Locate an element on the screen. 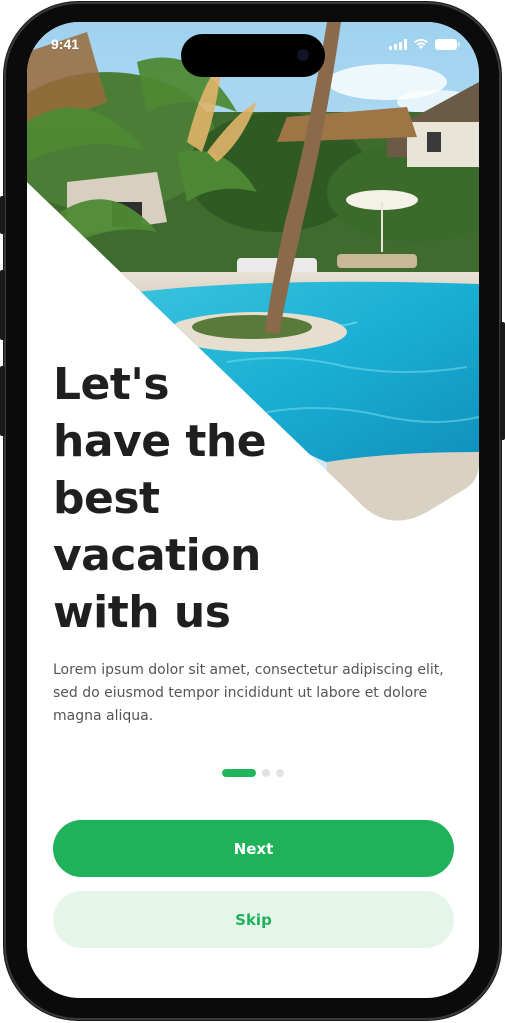  status-bar: 9:41 is located at coordinates (253, 49).